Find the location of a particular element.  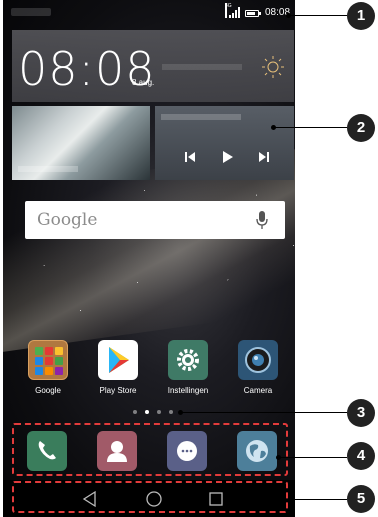

callout-2: 2 is located at coordinates (361, 128).